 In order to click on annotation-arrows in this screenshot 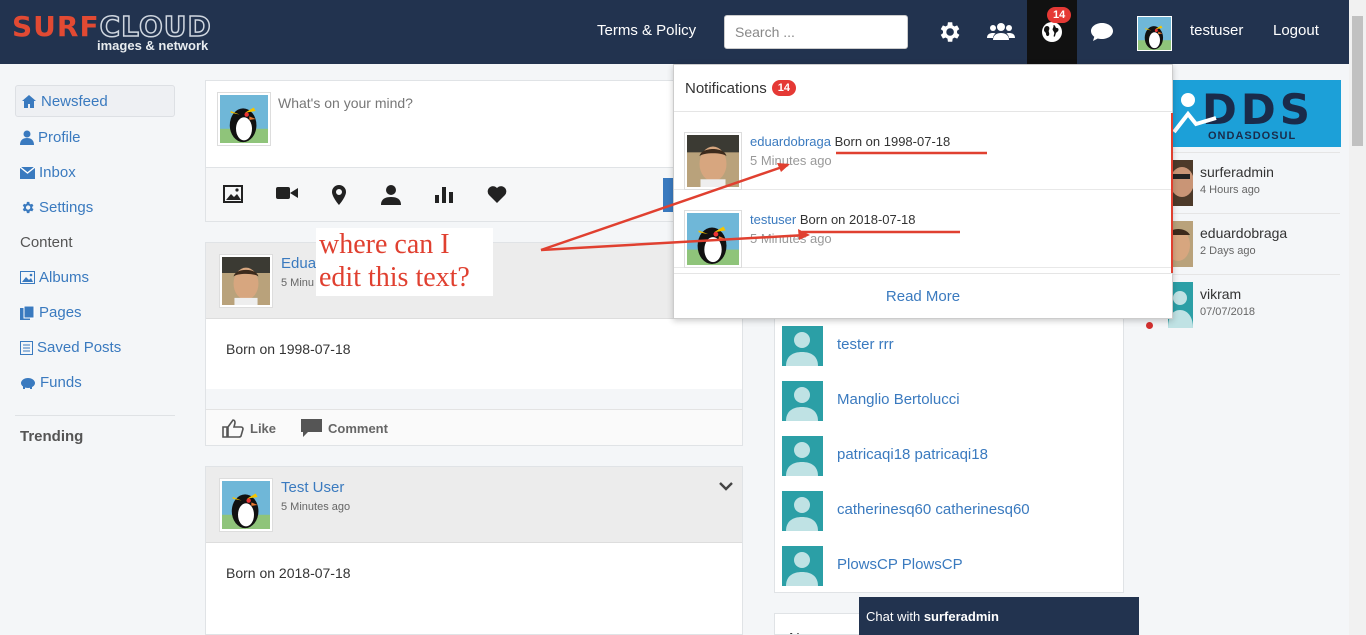, I will do `click(763, 201)`.